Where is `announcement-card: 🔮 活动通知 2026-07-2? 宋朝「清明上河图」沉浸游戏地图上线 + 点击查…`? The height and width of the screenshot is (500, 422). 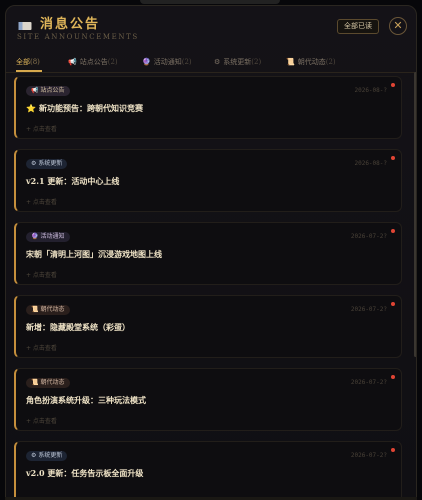
announcement-card: 🔮 活动通知 2026-07-2? 宋朝「清明上河图」沉浸游戏地图上线 + 点击查… is located at coordinates (208, 253).